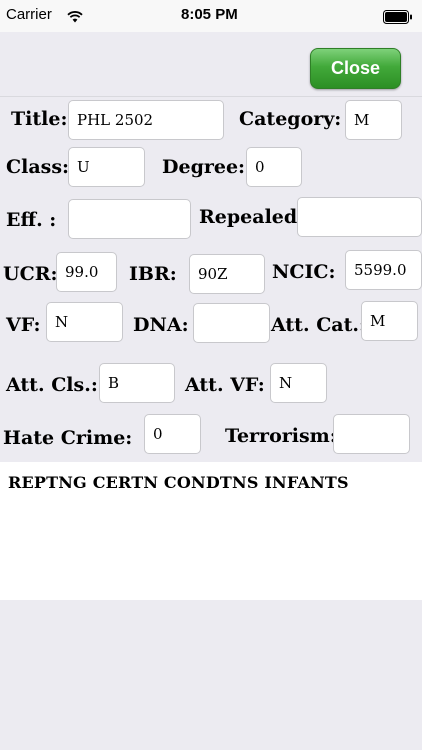  I want to click on status-bar: Carrier 8:05 PM, so click(211, 16).